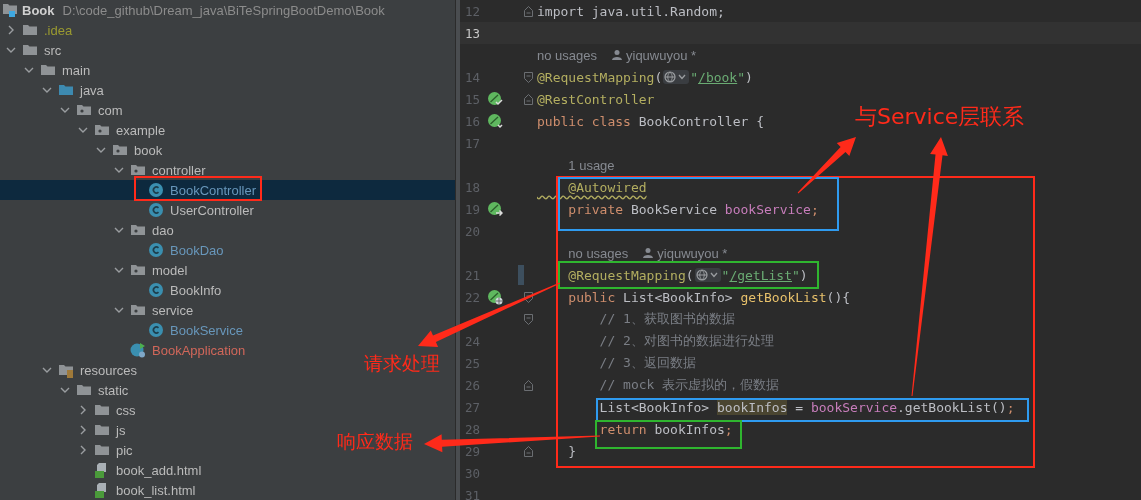  What do you see at coordinates (471, 385) in the screenshot?
I see `line-number: 26` at bounding box center [471, 385].